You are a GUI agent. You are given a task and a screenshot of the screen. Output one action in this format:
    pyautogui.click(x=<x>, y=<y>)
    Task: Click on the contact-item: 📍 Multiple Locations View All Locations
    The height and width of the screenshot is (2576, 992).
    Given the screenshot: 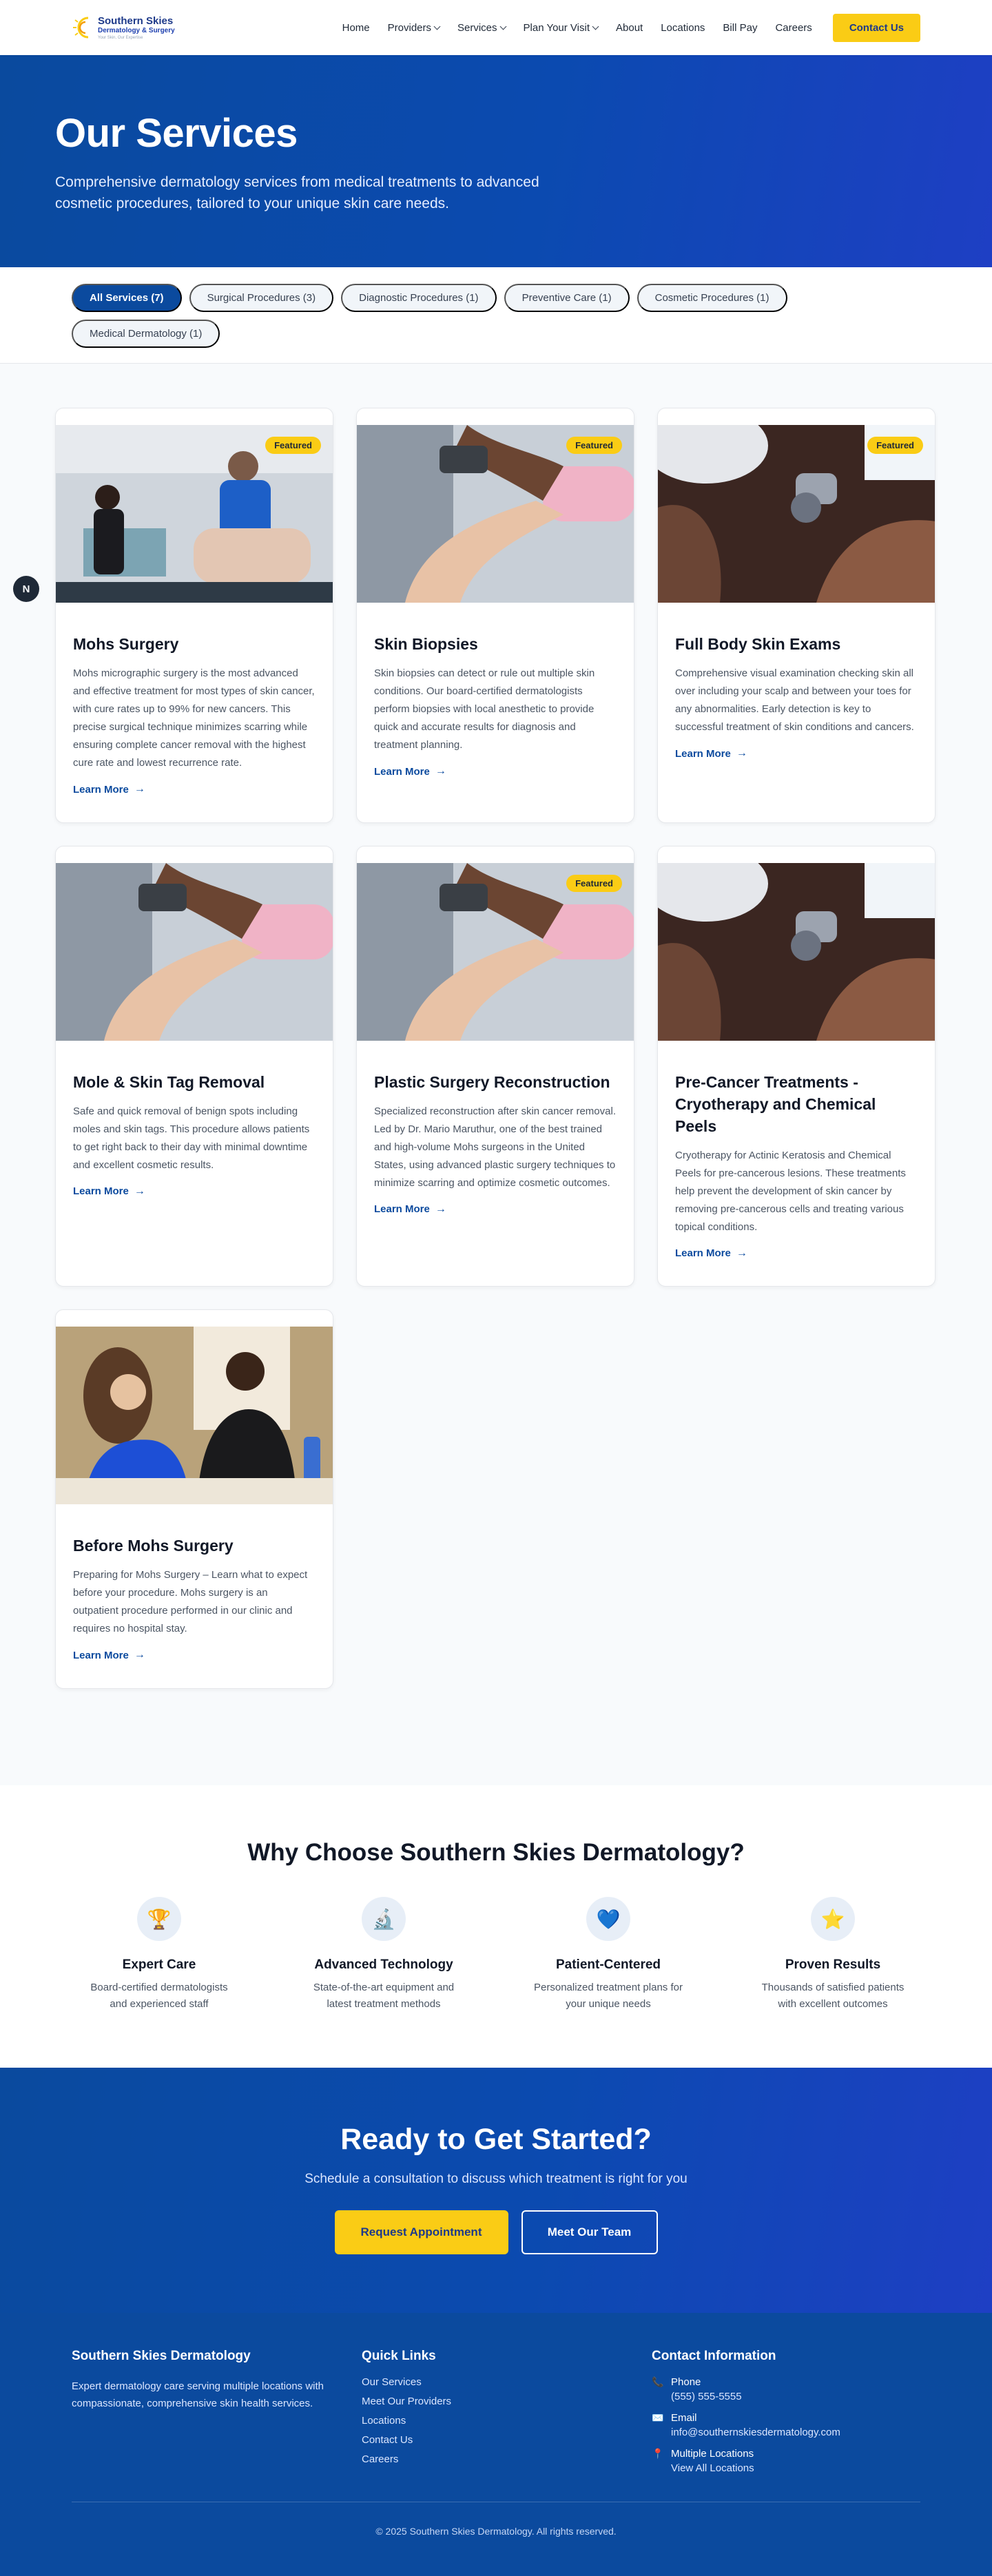 What is the action you would take?
    pyautogui.click(x=786, y=2461)
    